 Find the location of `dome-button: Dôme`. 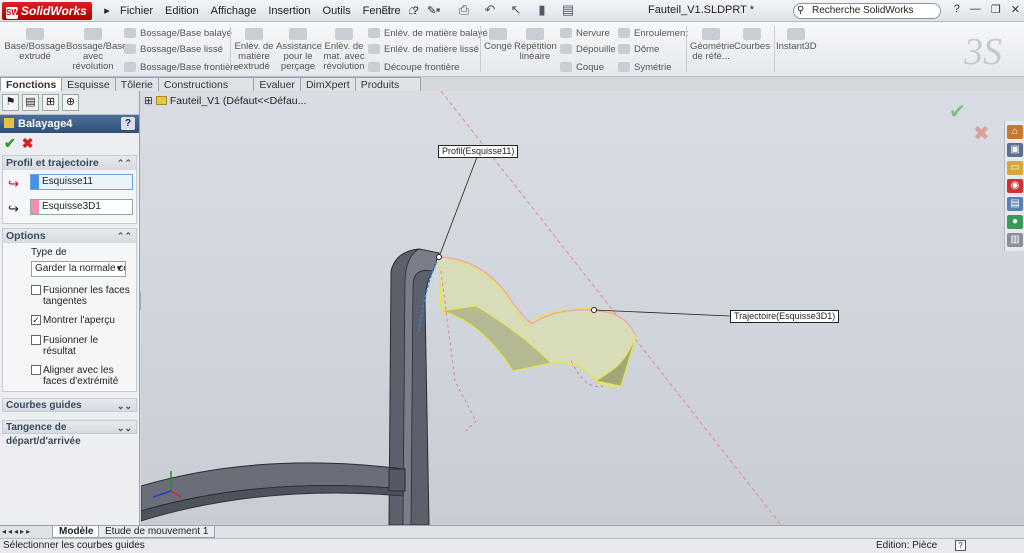

dome-button: Dôme is located at coordinates (638, 49).